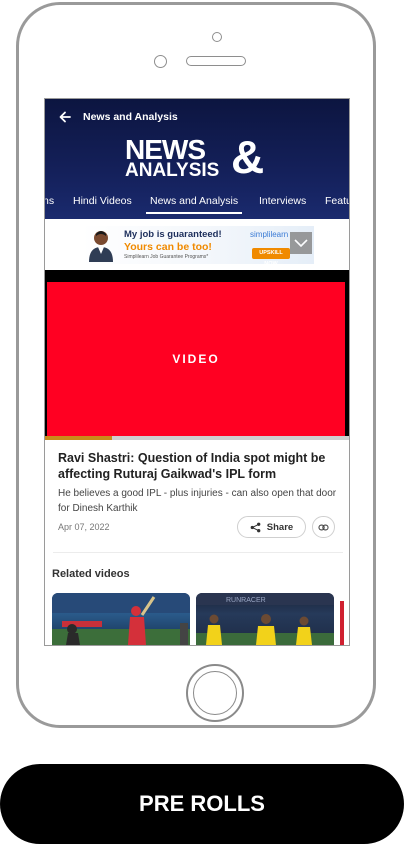  I want to click on ad-subheadline: Yours can be too!, so click(168, 247).